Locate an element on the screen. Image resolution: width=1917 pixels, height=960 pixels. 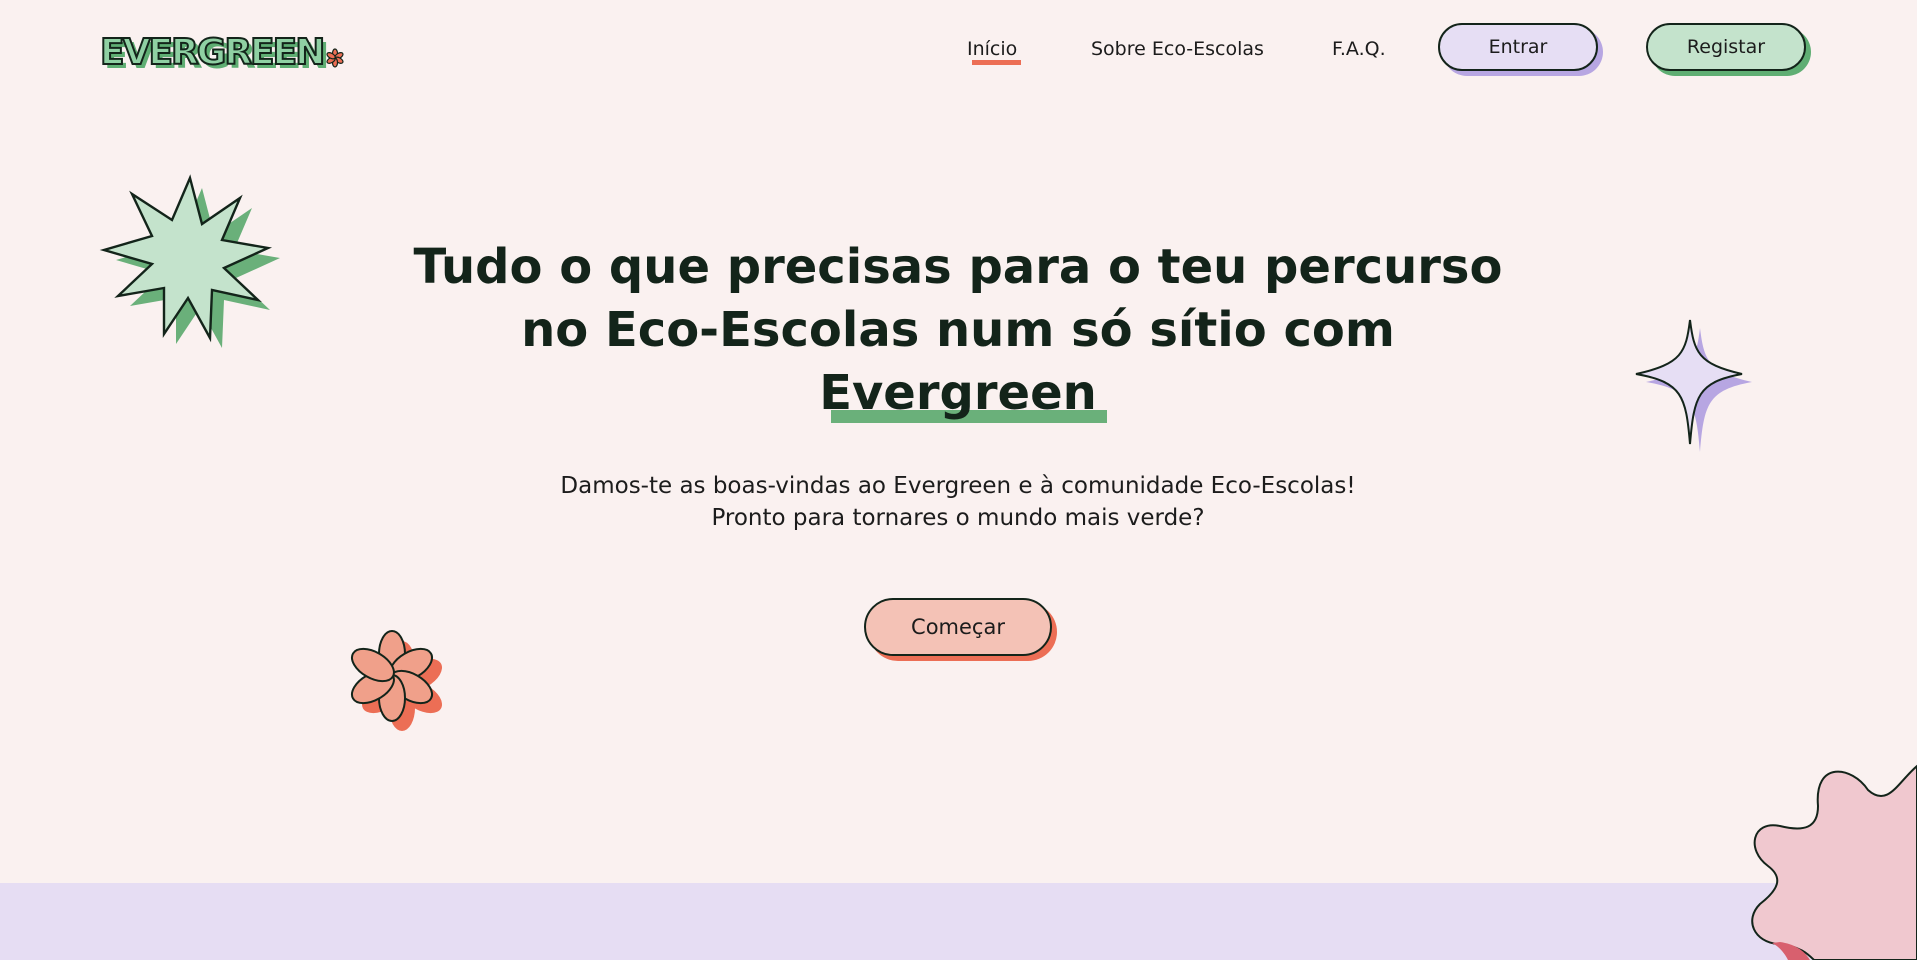
logo-flower-icon is located at coordinates (335, 58).